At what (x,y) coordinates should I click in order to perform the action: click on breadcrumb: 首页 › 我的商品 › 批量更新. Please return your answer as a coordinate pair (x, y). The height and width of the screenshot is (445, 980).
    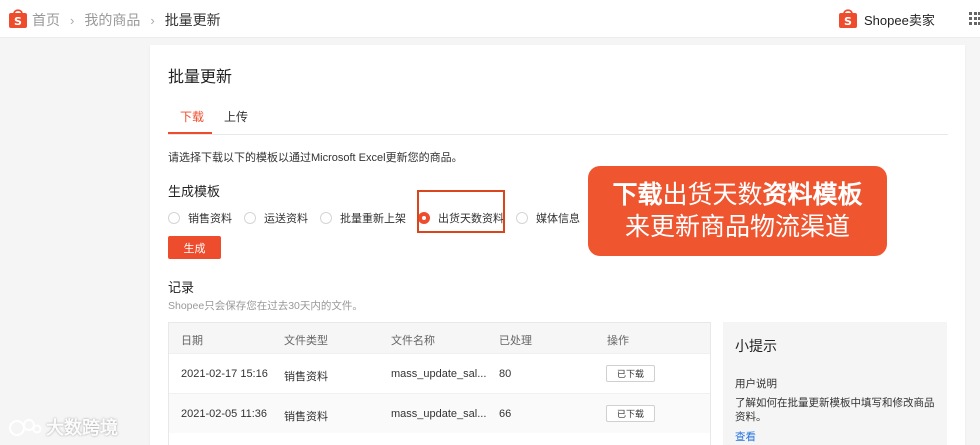
    Looking at the image, I should click on (126, 20).